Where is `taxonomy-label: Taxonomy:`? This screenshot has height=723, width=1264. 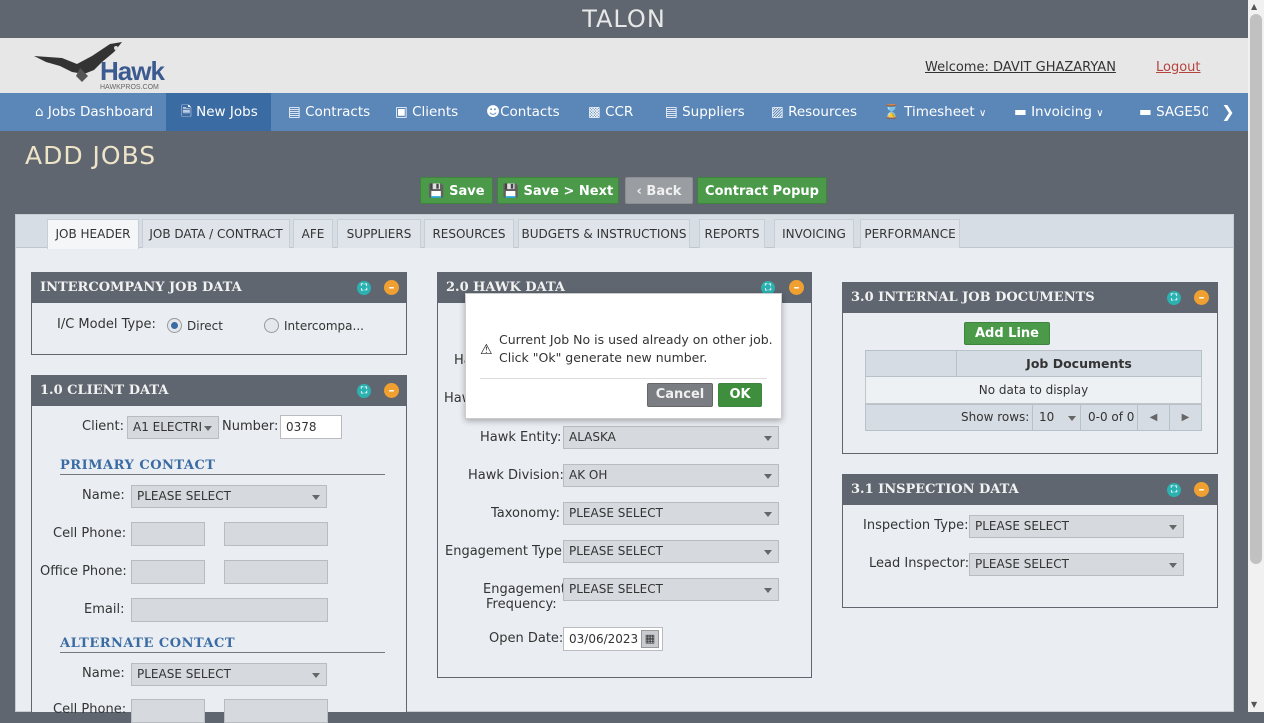 taxonomy-label: Taxonomy: is located at coordinates (525, 513).